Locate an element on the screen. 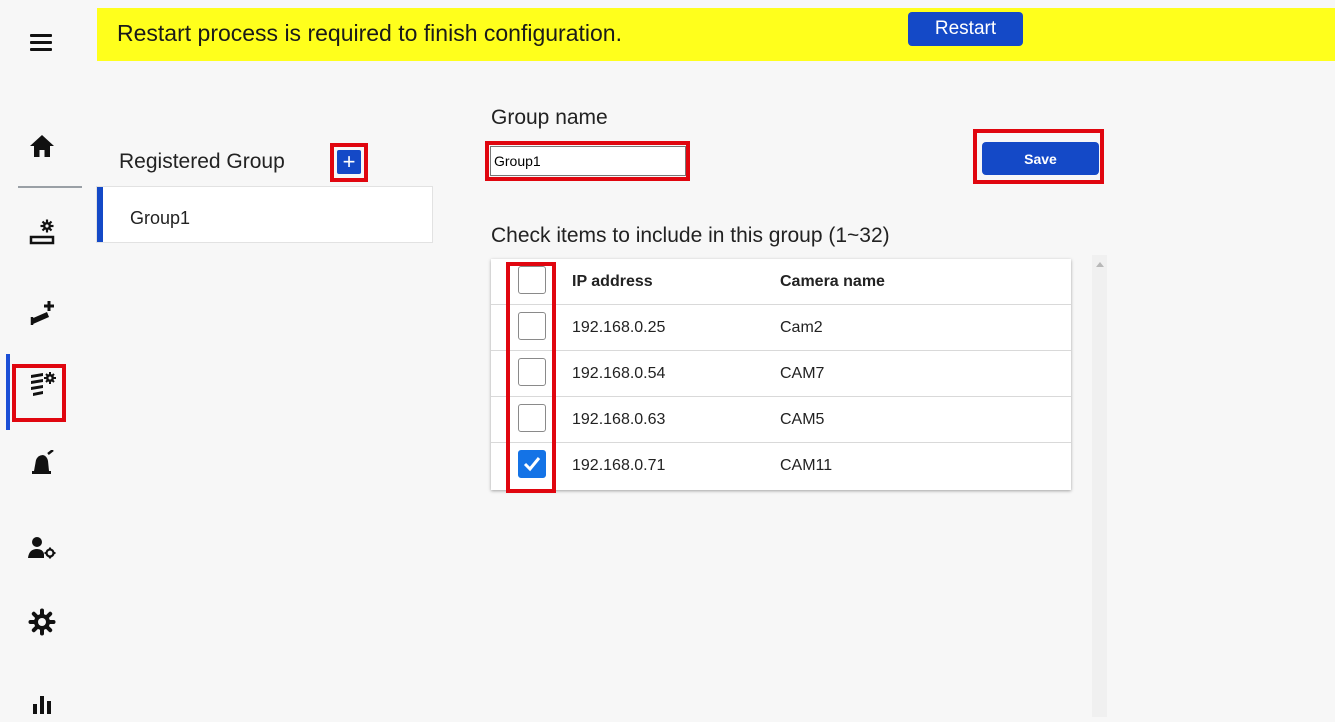 The image size is (1335, 722). column-header-ip: IP address is located at coordinates (612, 281).